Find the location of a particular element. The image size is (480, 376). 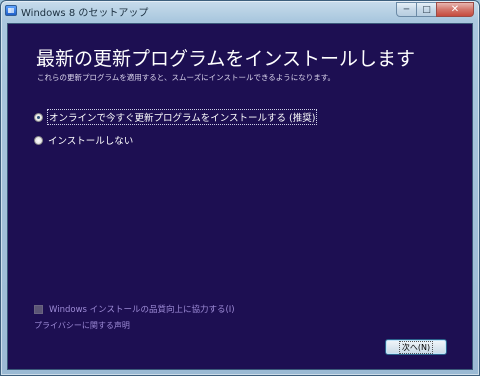

option-no-install-label: インストールしない is located at coordinates (90, 140).